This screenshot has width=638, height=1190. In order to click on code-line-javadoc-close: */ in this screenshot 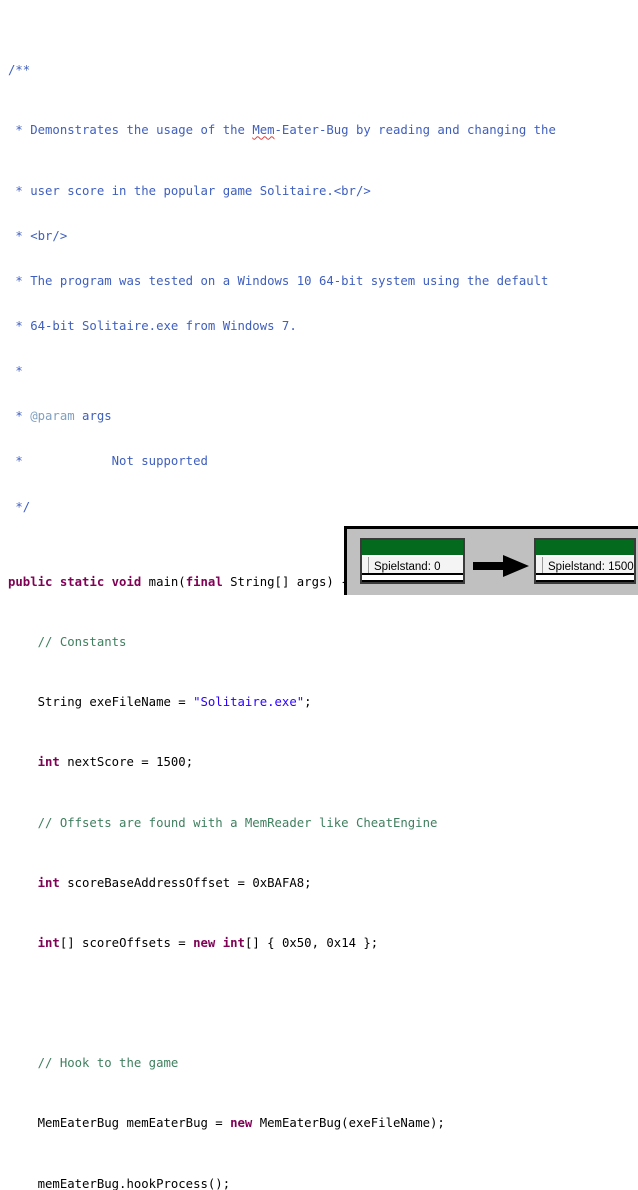, I will do `click(19, 506)`.